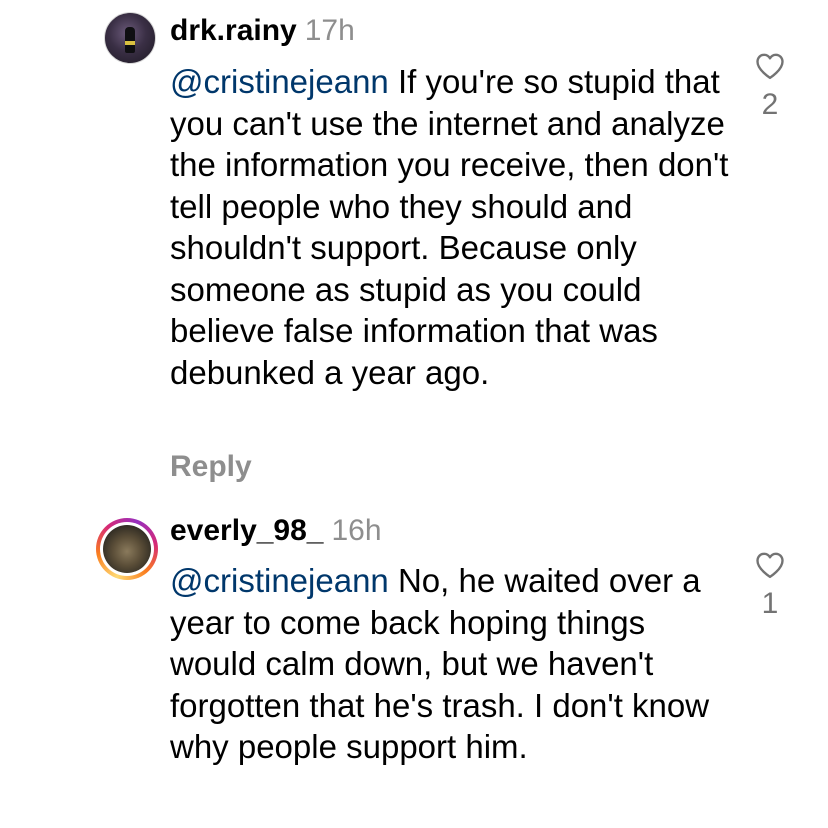 The image size is (828, 828). I want to click on timestamp: 17h, so click(329, 30).